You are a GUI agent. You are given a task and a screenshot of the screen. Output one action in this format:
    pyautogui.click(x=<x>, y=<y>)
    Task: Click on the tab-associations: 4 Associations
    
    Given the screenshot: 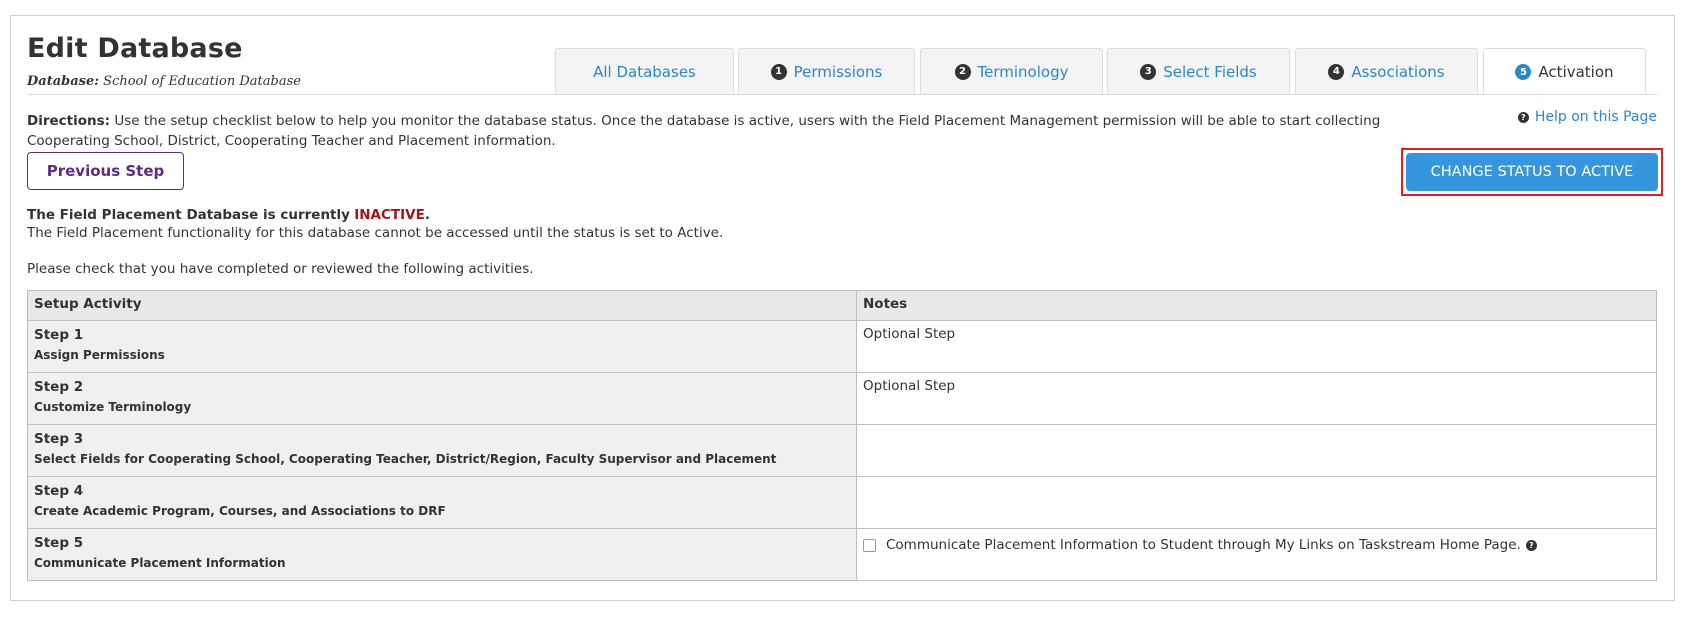 What is the action you would take?
    pyautogui.click(x=1386, y=71)
    